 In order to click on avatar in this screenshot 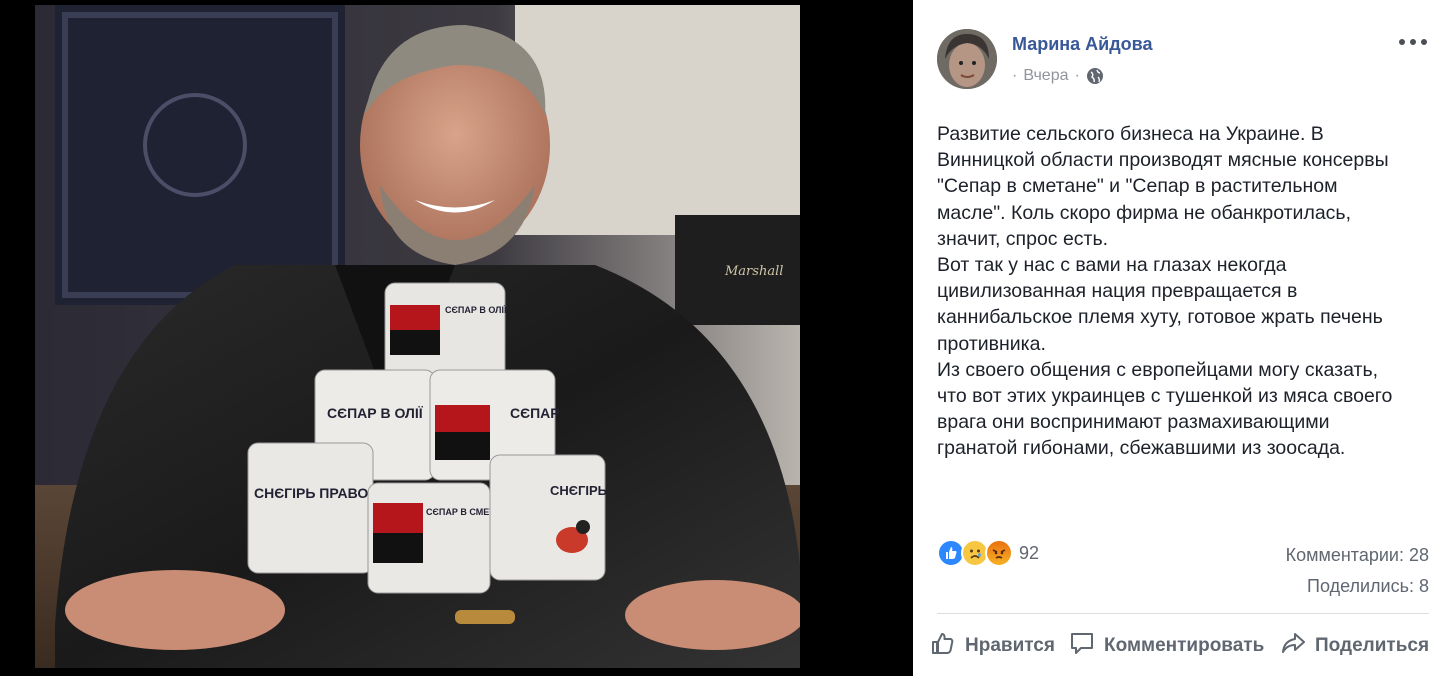, I will do `click(967, 59)`.